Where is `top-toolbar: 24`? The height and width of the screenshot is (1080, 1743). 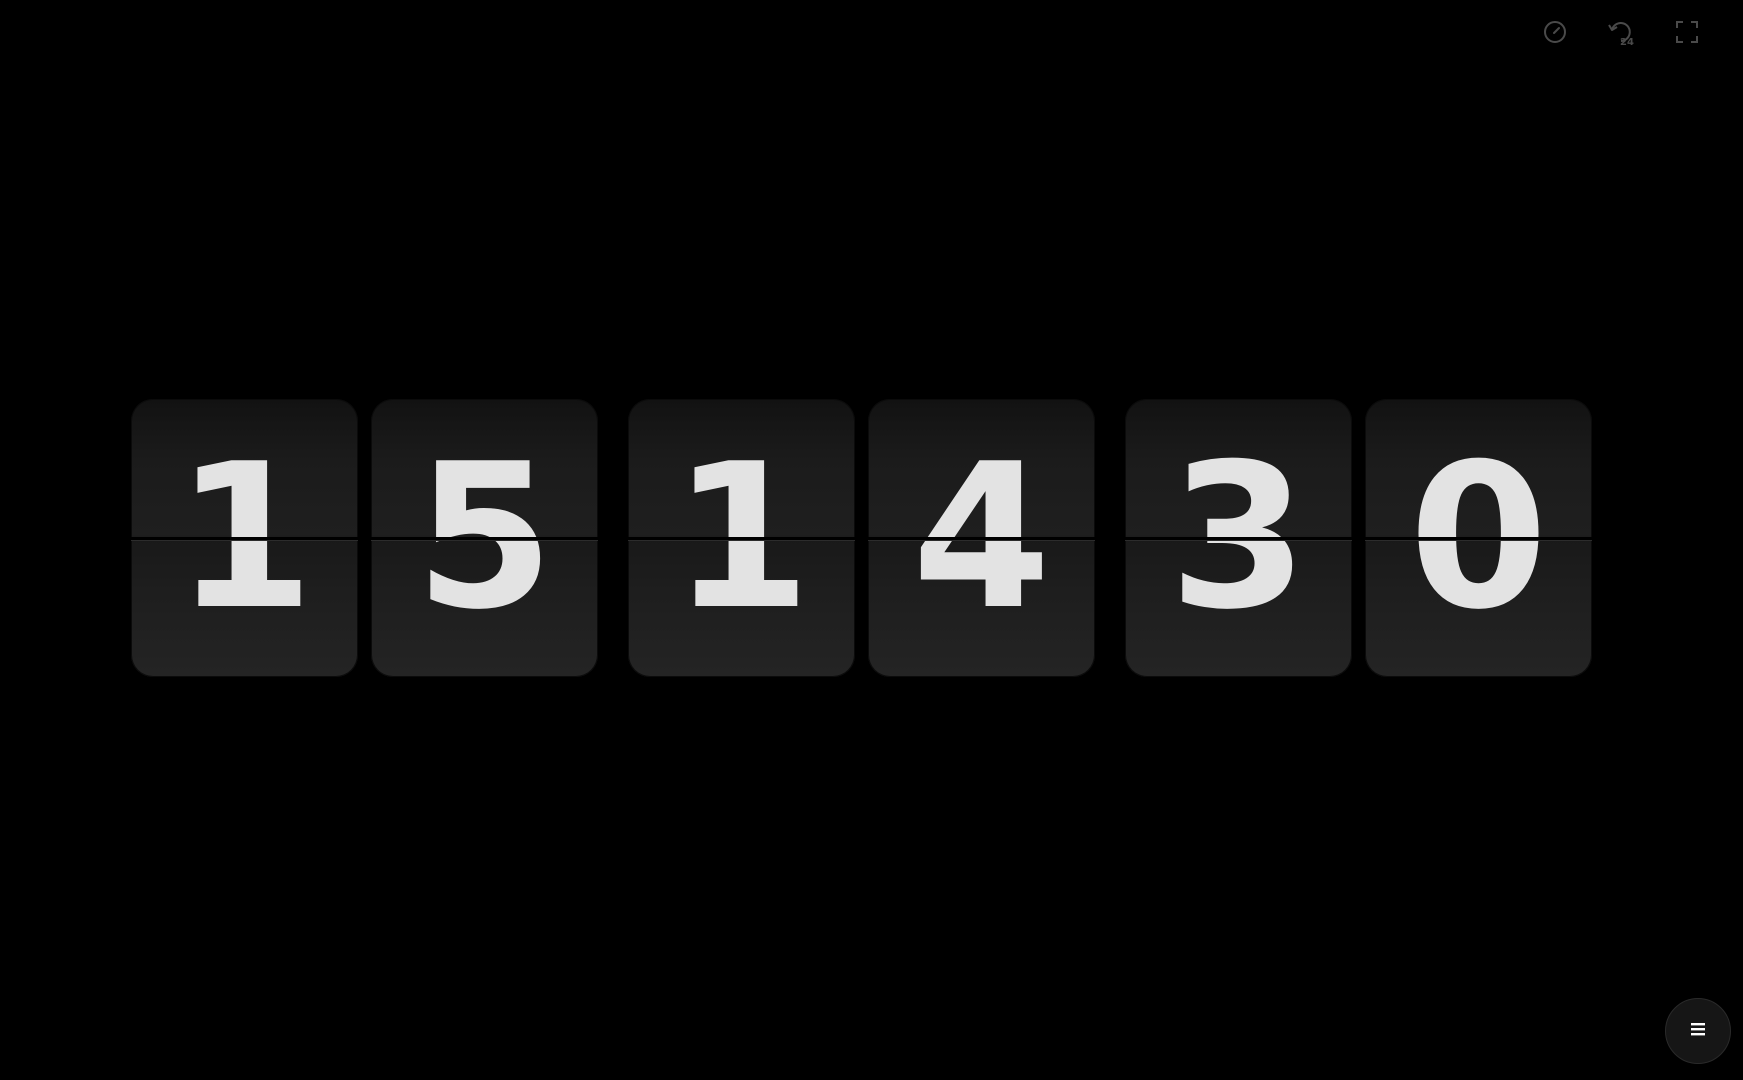 top-toolbar: 24 is located at coordinates (1613, 32).